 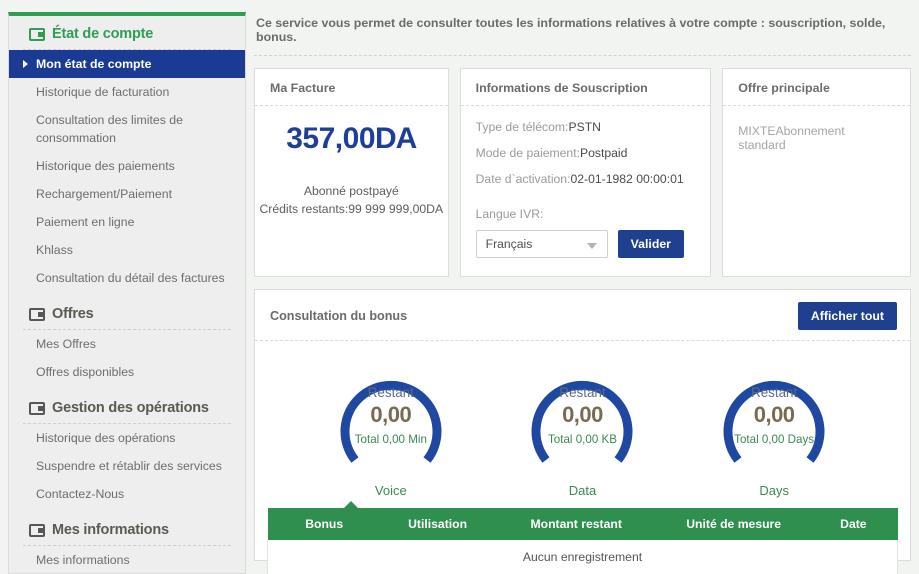 What do you see at coordinates (351, 87) in the screenshot?
I see `card-title: Ma Facture` at bounding box center [351, 87].